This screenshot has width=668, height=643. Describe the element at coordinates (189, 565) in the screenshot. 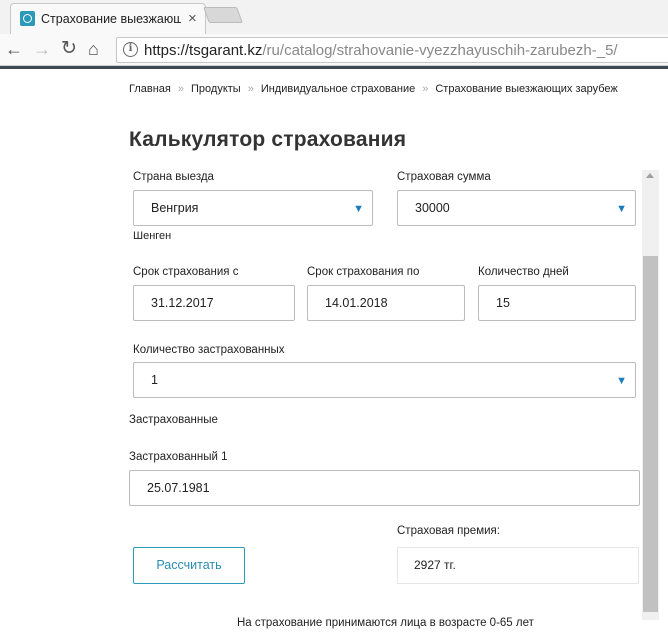

I see `calculate-button: Рассчитать` at that location.